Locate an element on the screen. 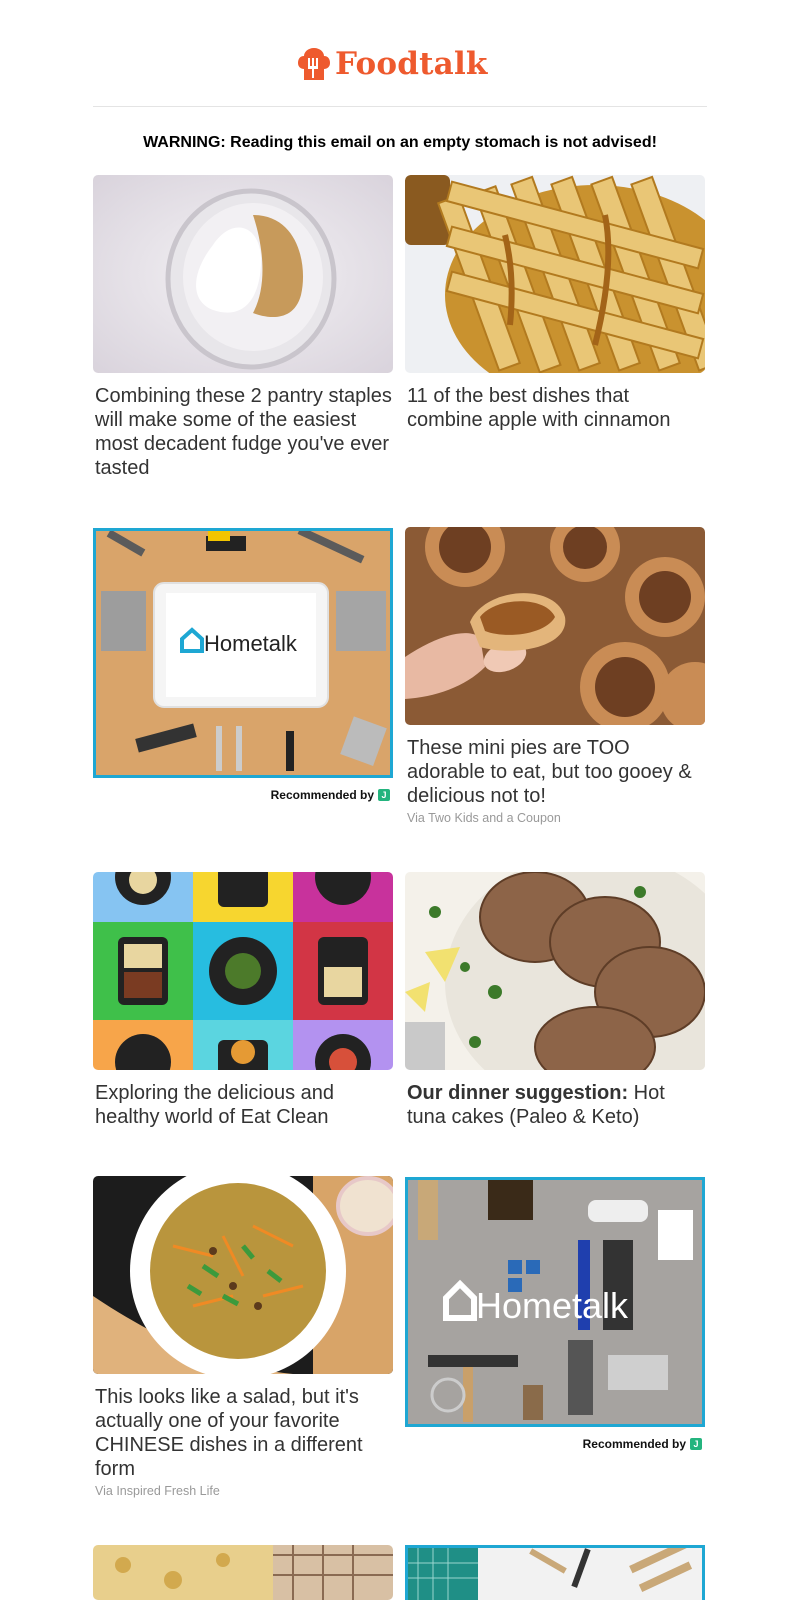 The image size is (800, 1600). article-image-partial is located at coordinates (243, 1572).